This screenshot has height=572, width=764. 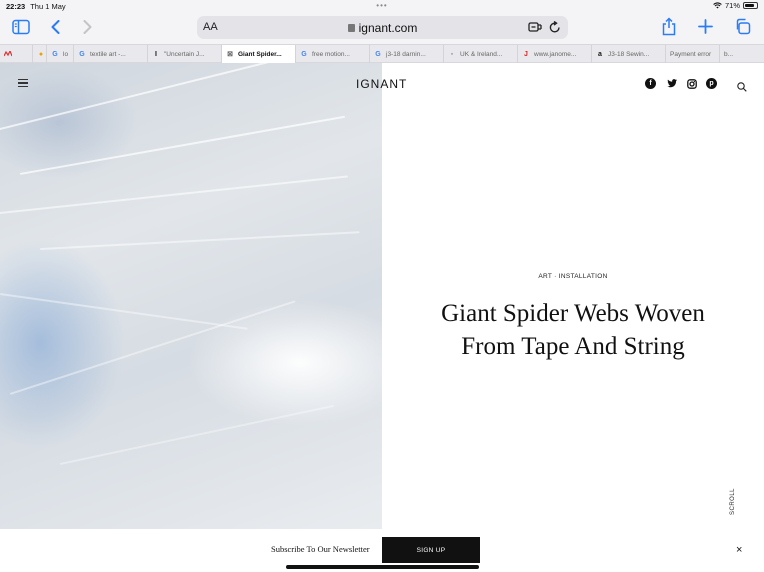 I want to click on wifi-icon, so click(x=717, y=5).